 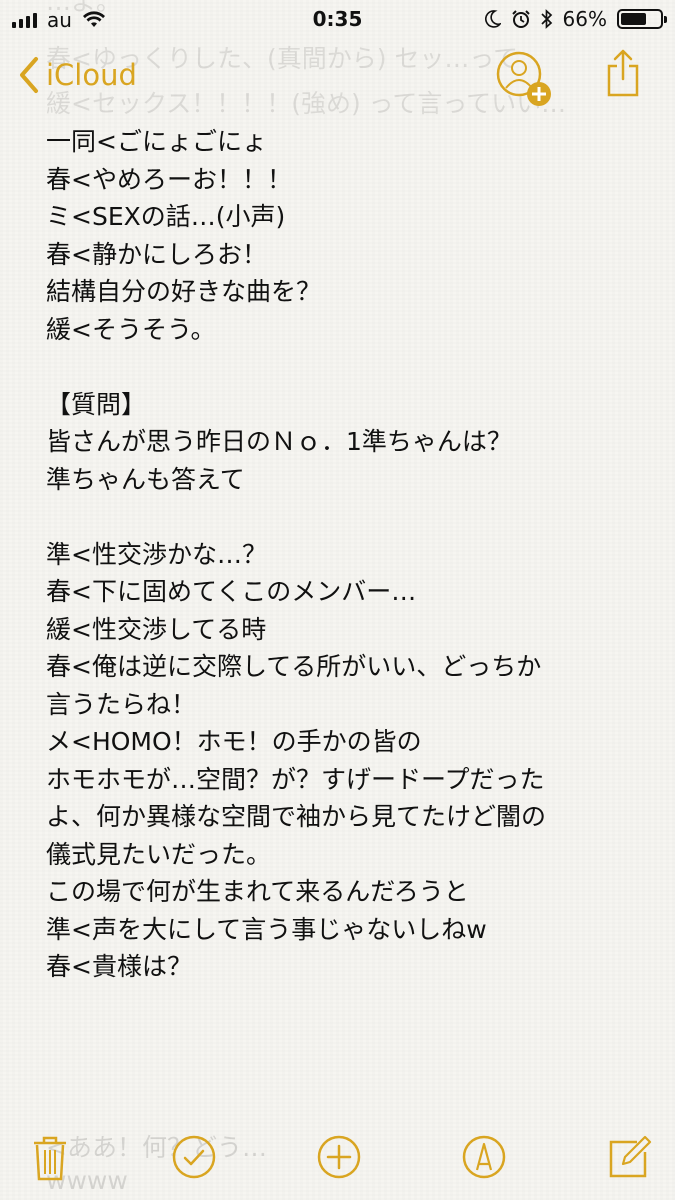 I want to click on add-button, so click(x=339, y=1159).